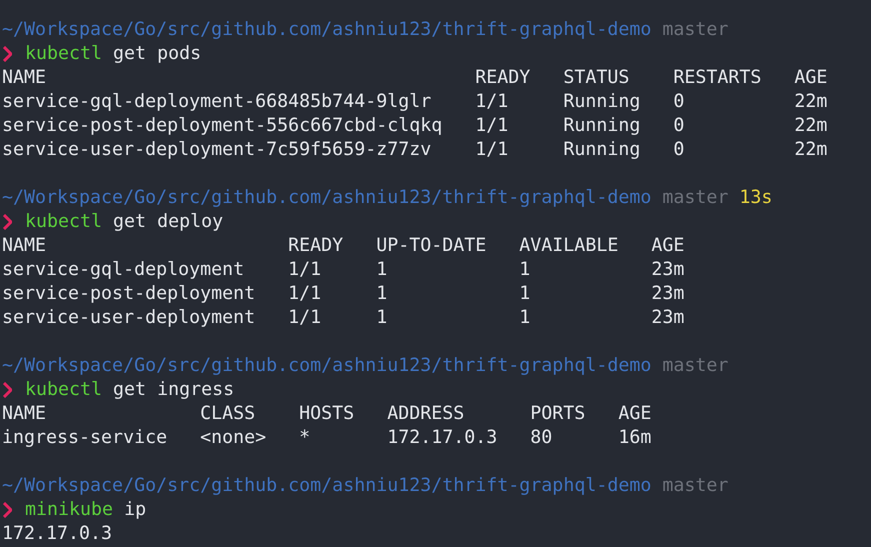  I want to click on table-cell-text: service-user-deployment, so click(129, 318).